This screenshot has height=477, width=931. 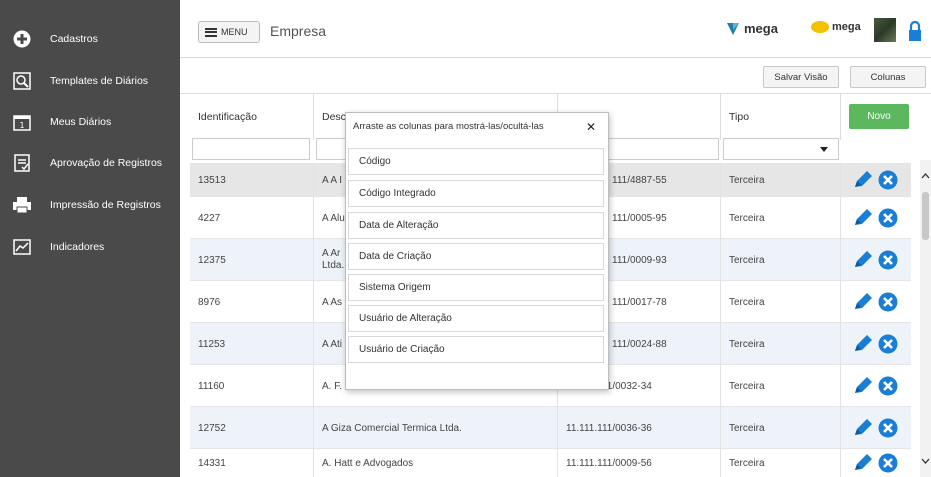 I want to click on cell-id: 12752, so click(x=252, y=428).